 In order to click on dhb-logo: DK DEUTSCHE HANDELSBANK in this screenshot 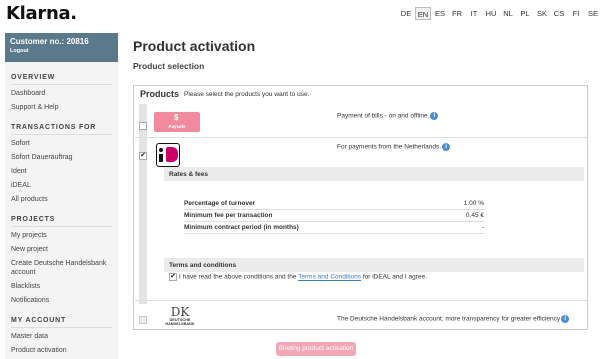, I will do `click(180, 318)`.